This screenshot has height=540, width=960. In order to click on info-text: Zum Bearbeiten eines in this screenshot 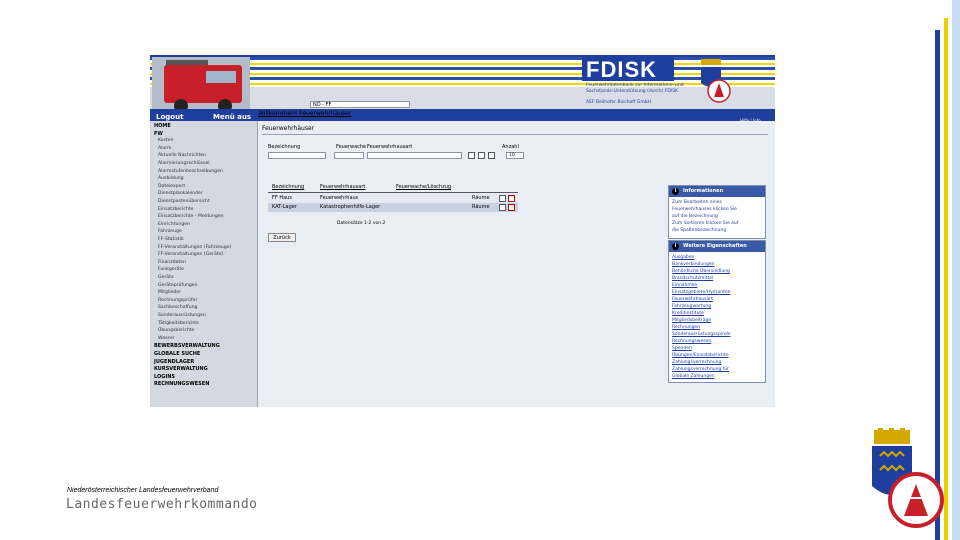, I will do `click(697, 202)`.